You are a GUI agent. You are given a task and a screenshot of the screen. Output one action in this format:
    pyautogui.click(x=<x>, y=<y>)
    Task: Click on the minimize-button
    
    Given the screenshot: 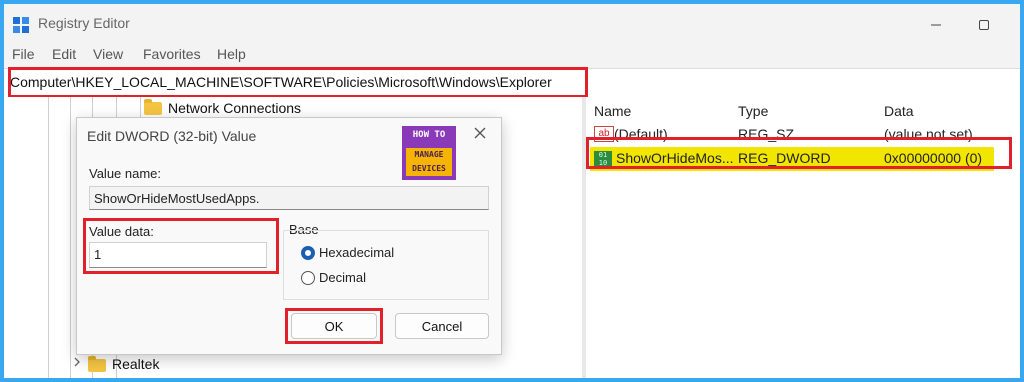 What is the action you would take?
    pyautogui.click(x=936, y=25)
    